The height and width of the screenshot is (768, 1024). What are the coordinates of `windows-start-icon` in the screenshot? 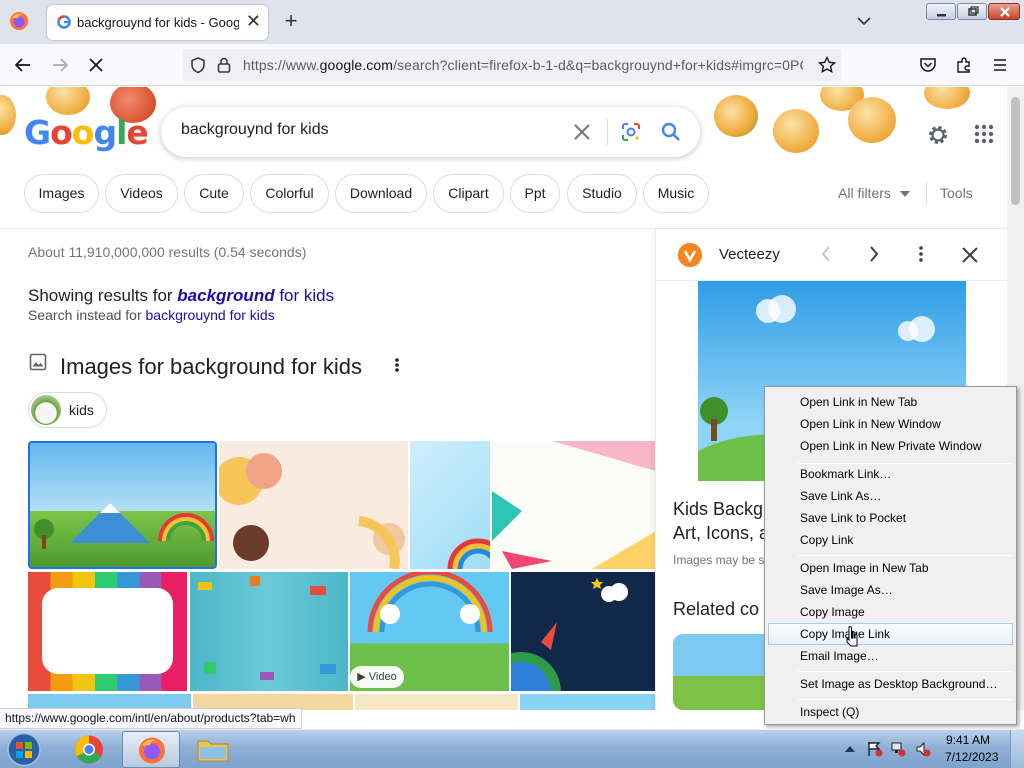 It's located at (24, 749).